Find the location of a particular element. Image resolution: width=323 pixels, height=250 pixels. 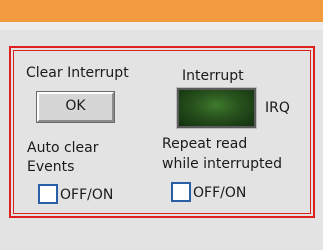

auto-clear-label-line2: Events is located at coordinates (51, 167).